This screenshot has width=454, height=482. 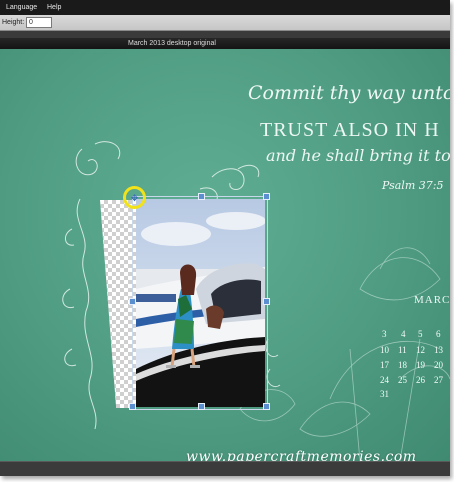 What do you see at coordinates (266, 196) in the screenshot?
I see `transform-handle-top-right` at bounding box center [266, 196].